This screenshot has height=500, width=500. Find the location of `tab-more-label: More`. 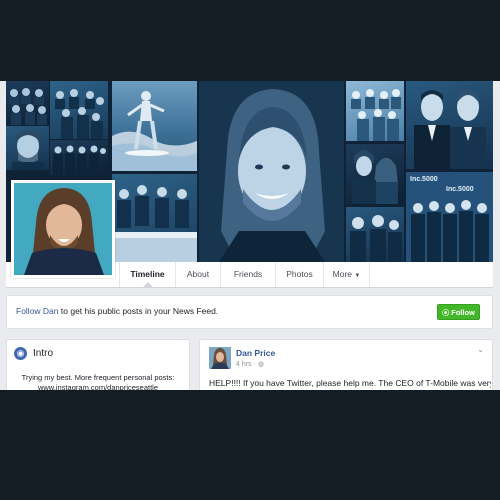

tab-more-label: More is located at coordinates (342, 274).